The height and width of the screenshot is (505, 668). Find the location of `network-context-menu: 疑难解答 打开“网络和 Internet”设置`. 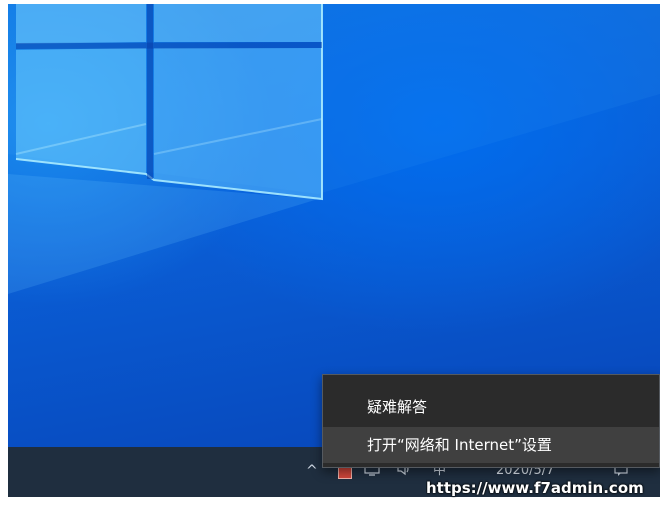

network-context-menu: 疑难解答 打开“网络和 Internet”设置 is located at coordinates (491, 421).